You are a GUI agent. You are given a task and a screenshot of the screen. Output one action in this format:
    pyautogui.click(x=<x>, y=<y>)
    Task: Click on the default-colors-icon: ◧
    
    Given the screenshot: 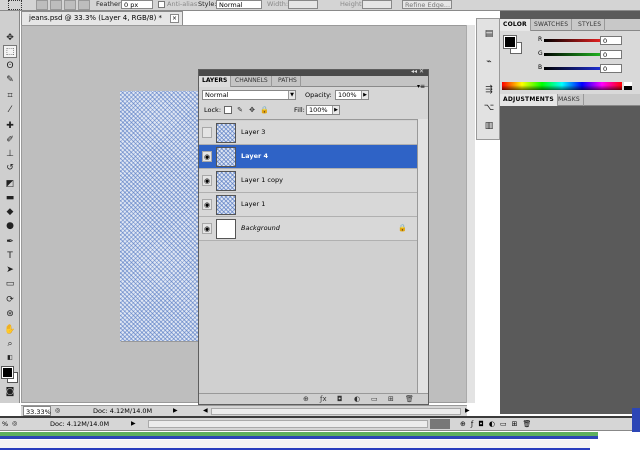 What is the action you would take?
    pyautogui.click(x=10, y=357)
    